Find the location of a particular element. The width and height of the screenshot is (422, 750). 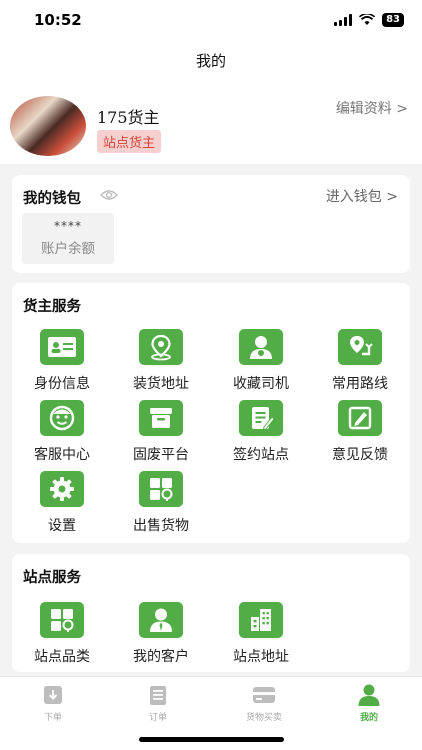

edit-profile-link: 编辑资料 > is located at coordinates (372, 108).